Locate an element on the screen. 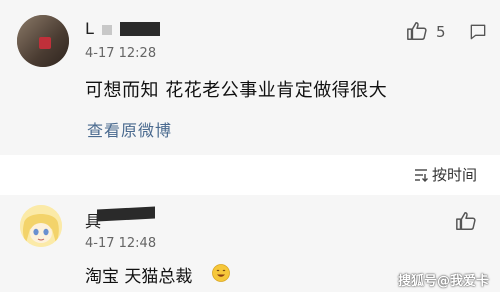 Image resolution: width=500 pixels, height=292 pixels. comment-text: 淘宝 天猫总裁 is located at coordinates (139, 277).